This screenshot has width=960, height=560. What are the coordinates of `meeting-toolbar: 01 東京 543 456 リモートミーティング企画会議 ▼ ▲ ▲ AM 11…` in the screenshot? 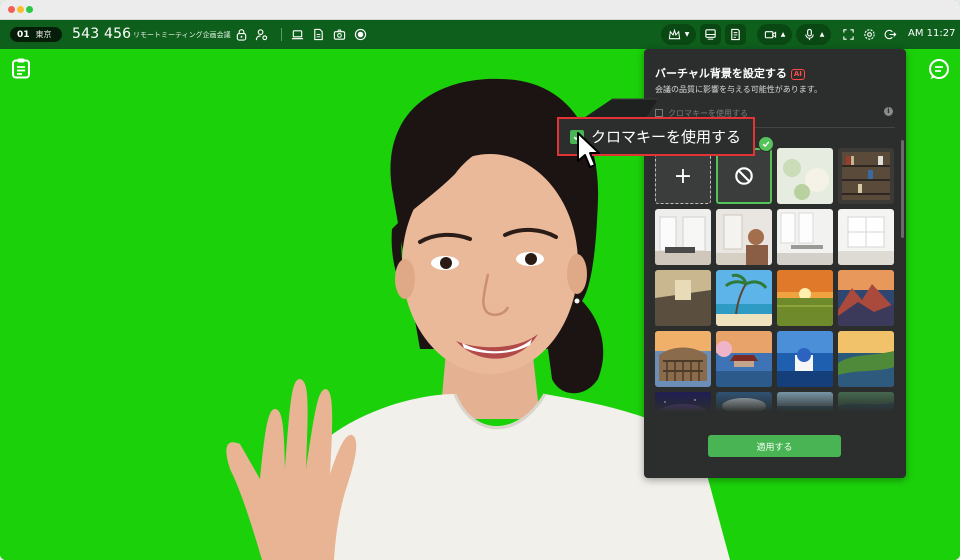 It's located at (480, 34).